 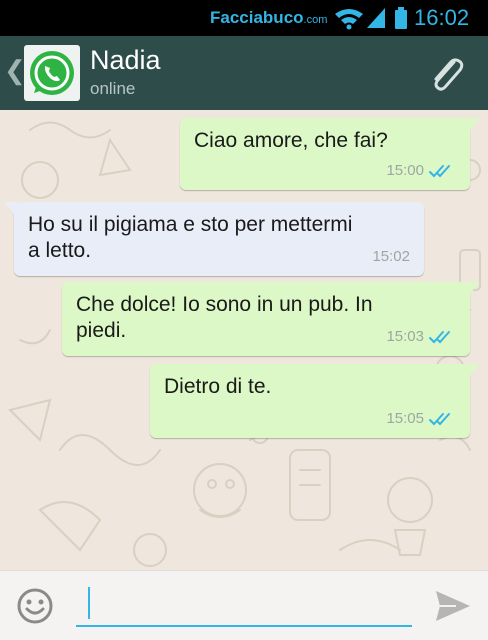 I want to click on avatar, so click(x=52, y=73).